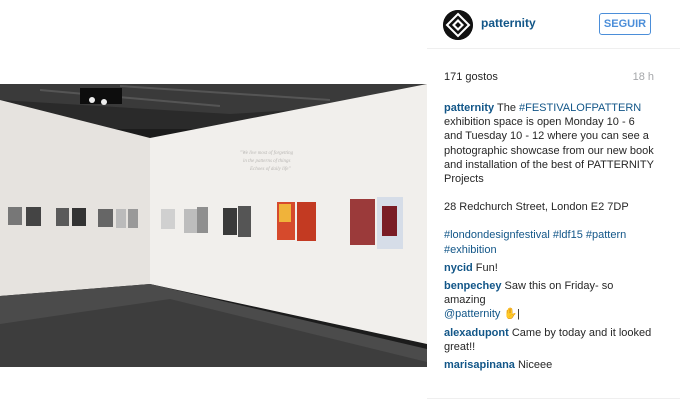  Describe the element at coordinates (553, 398) in the screenshot. I see `comment-divider` at that location.